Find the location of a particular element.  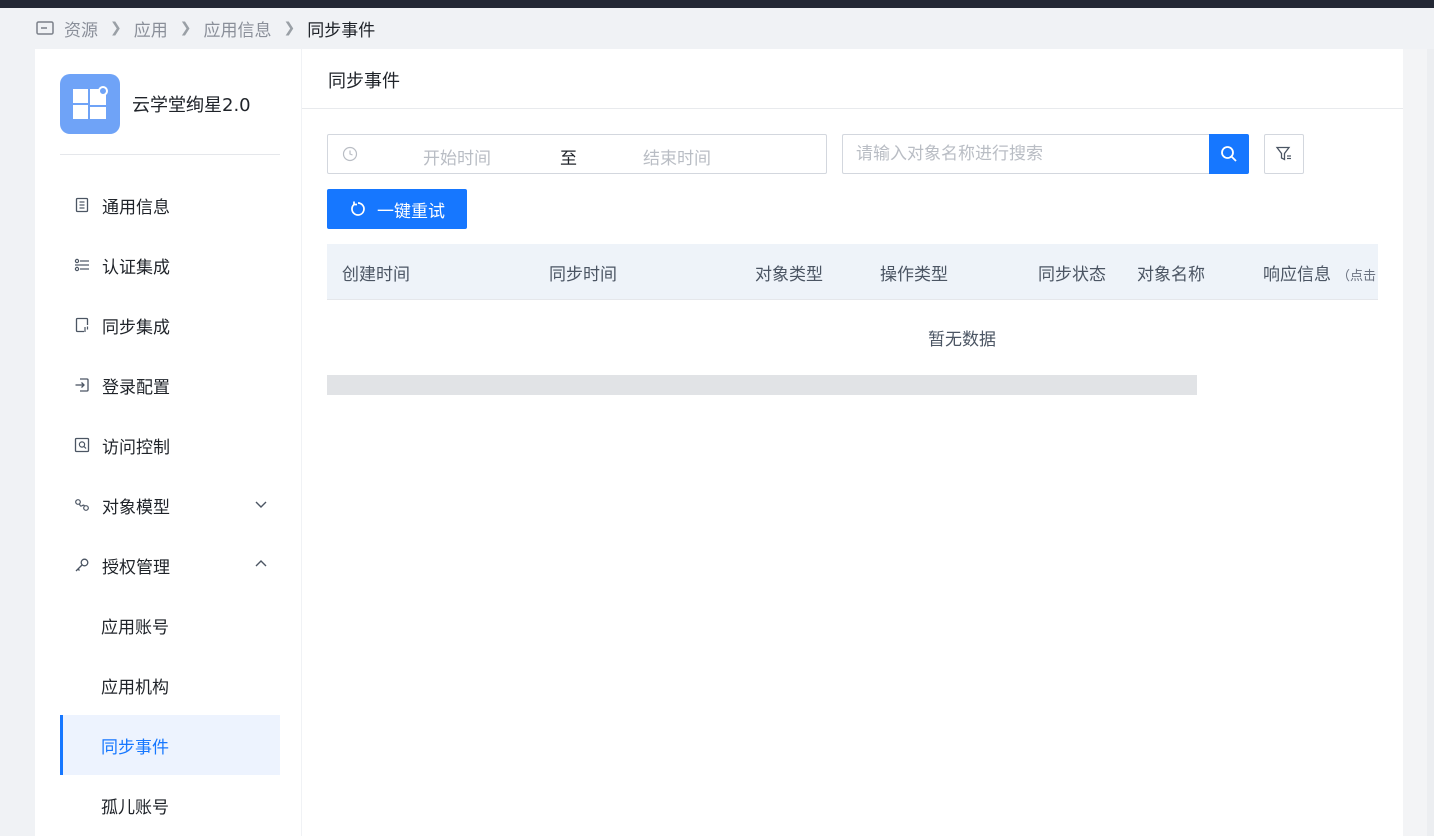

page-title: 同步事件 is located at coordinates (364, 81).